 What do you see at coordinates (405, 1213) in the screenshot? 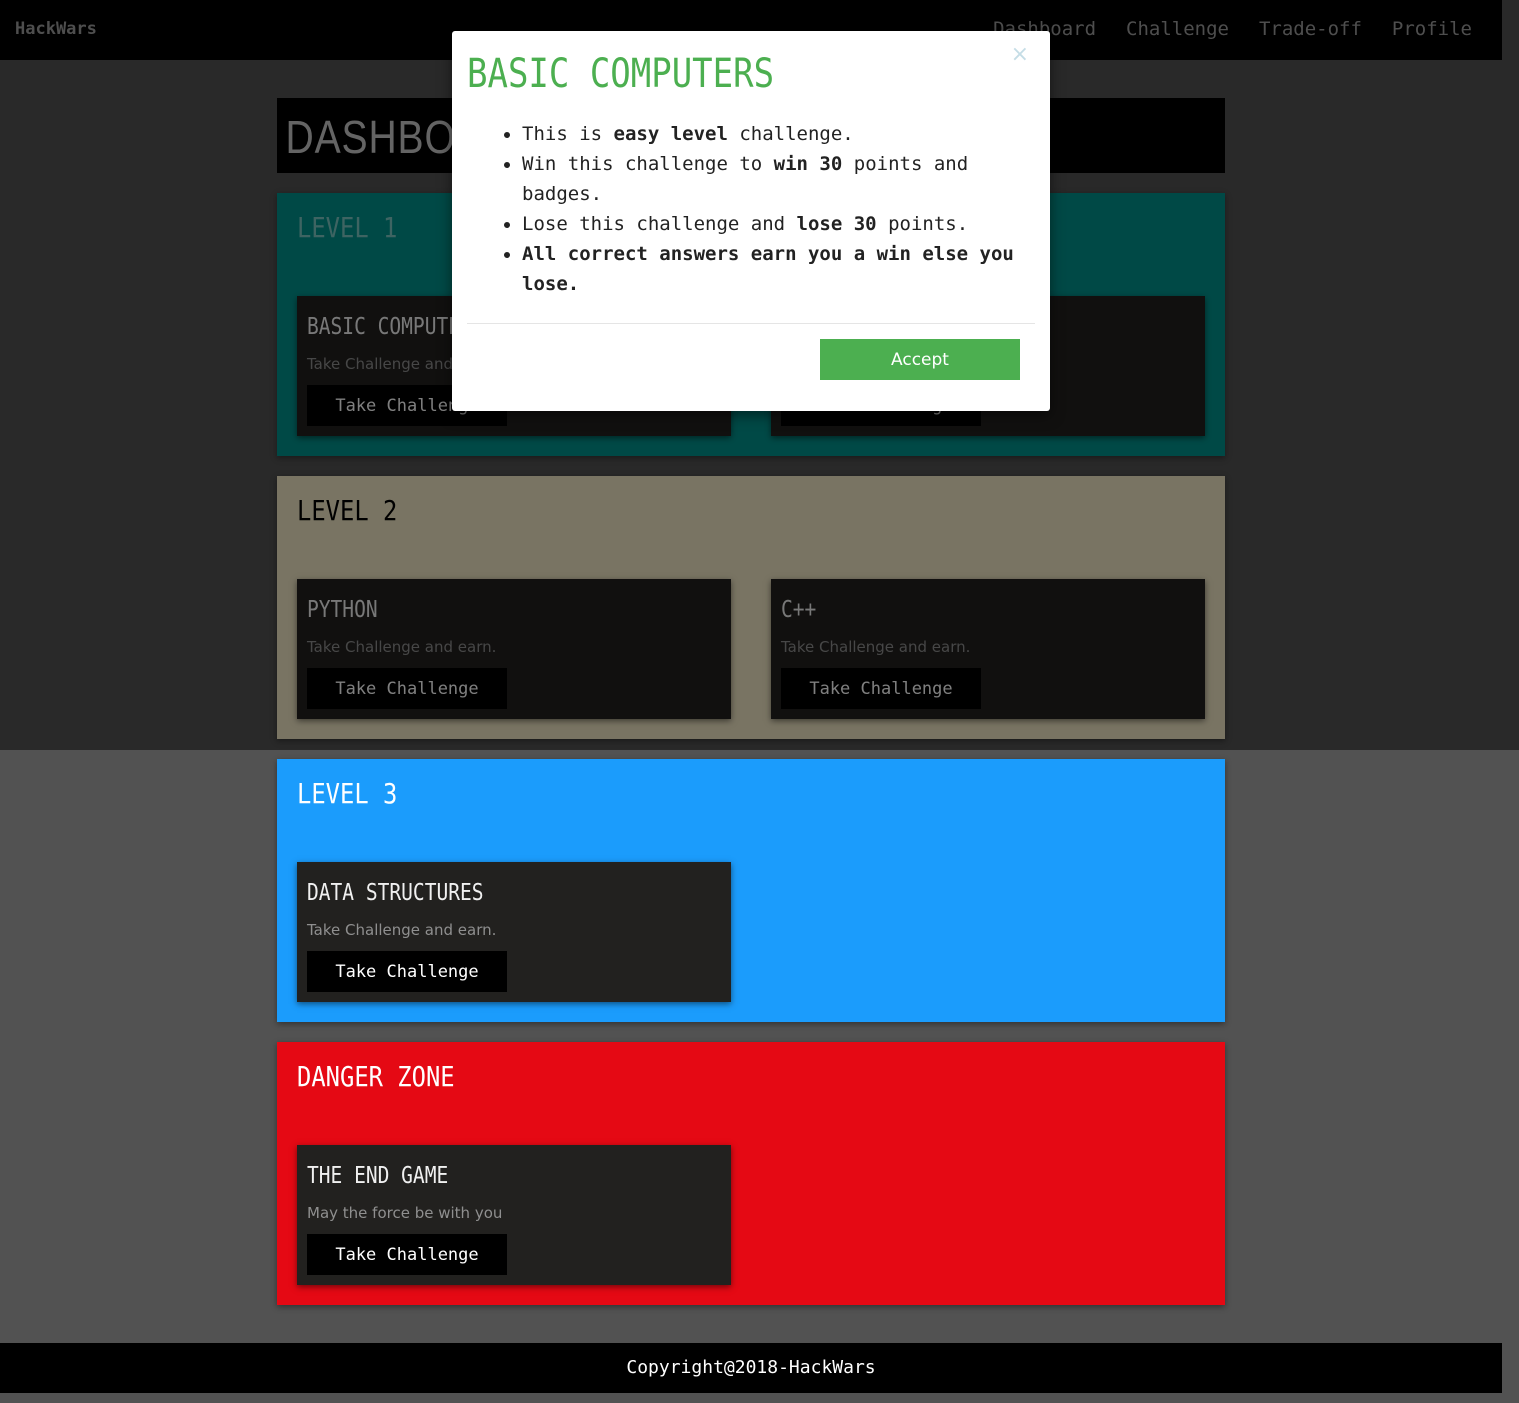
I see `card-text: May the force be with you` at bounding box center [405, 1213].